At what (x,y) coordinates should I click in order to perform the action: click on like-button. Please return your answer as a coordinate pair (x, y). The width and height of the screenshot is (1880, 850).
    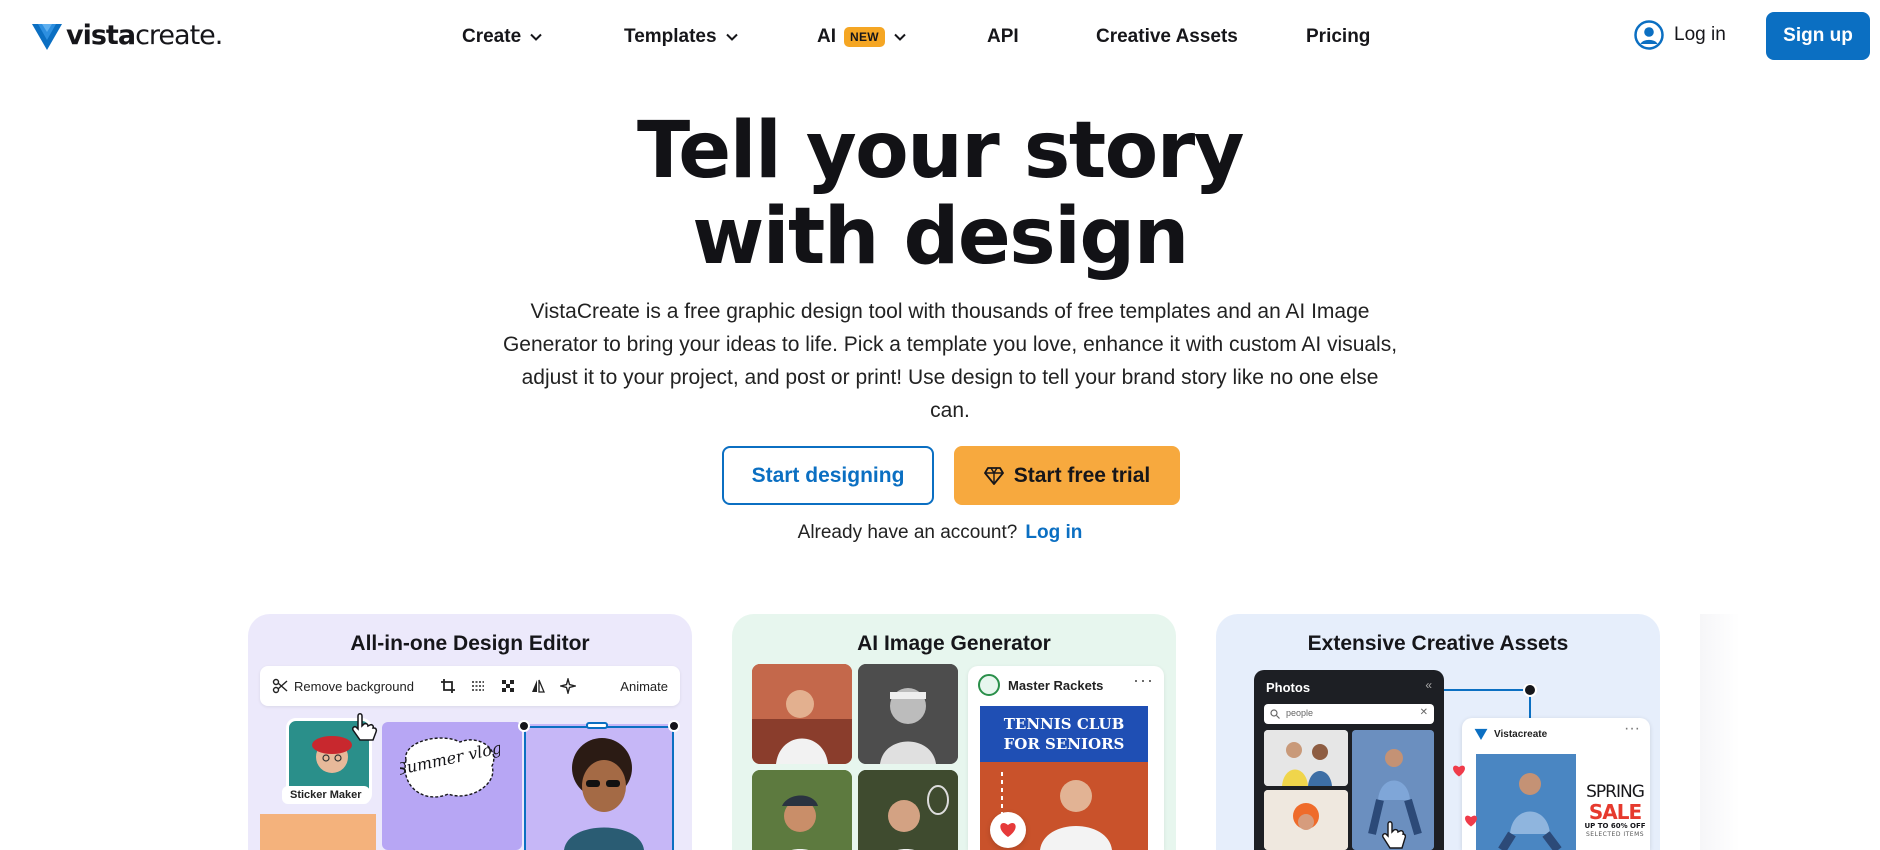
    Looking at the image, I should click on (1008, 830).